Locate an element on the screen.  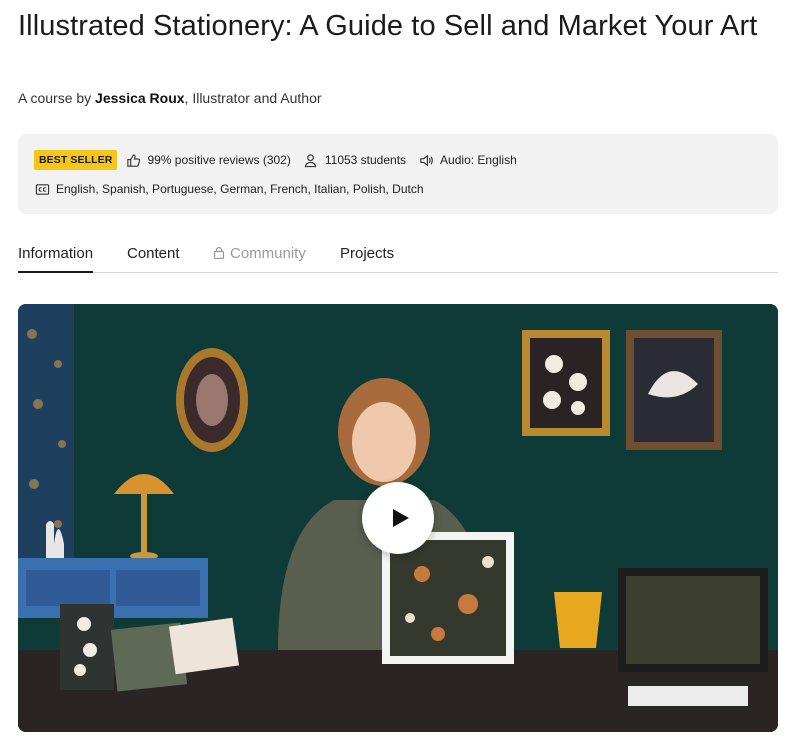
audio-text: Audio: English is located at coordinates (478, 160).